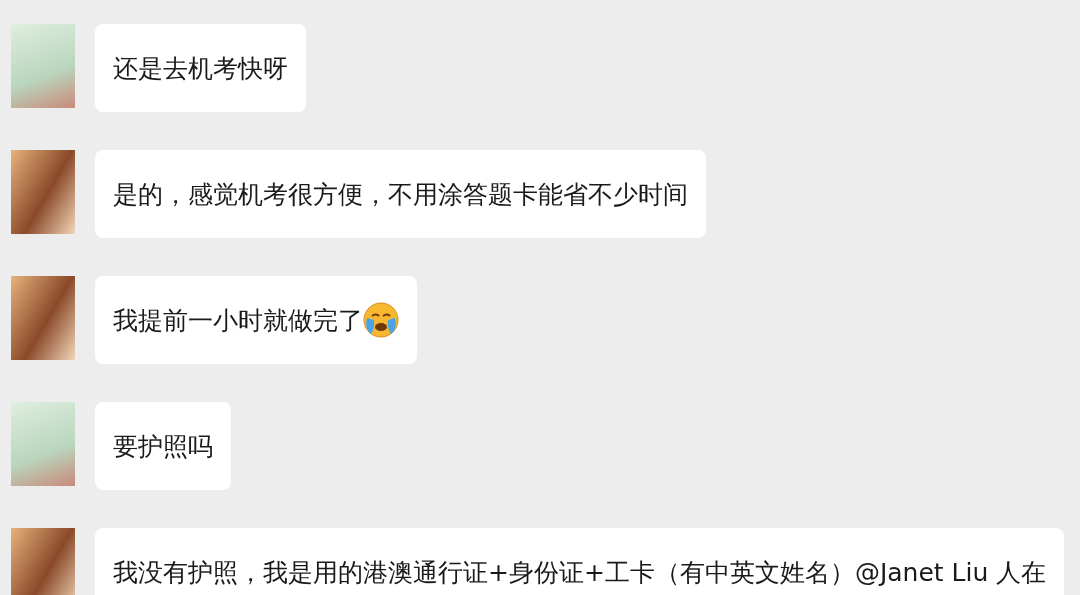 The image size is (1080, 595). I want to click on message-text: 还是去机考快呀, so click(200, 68).